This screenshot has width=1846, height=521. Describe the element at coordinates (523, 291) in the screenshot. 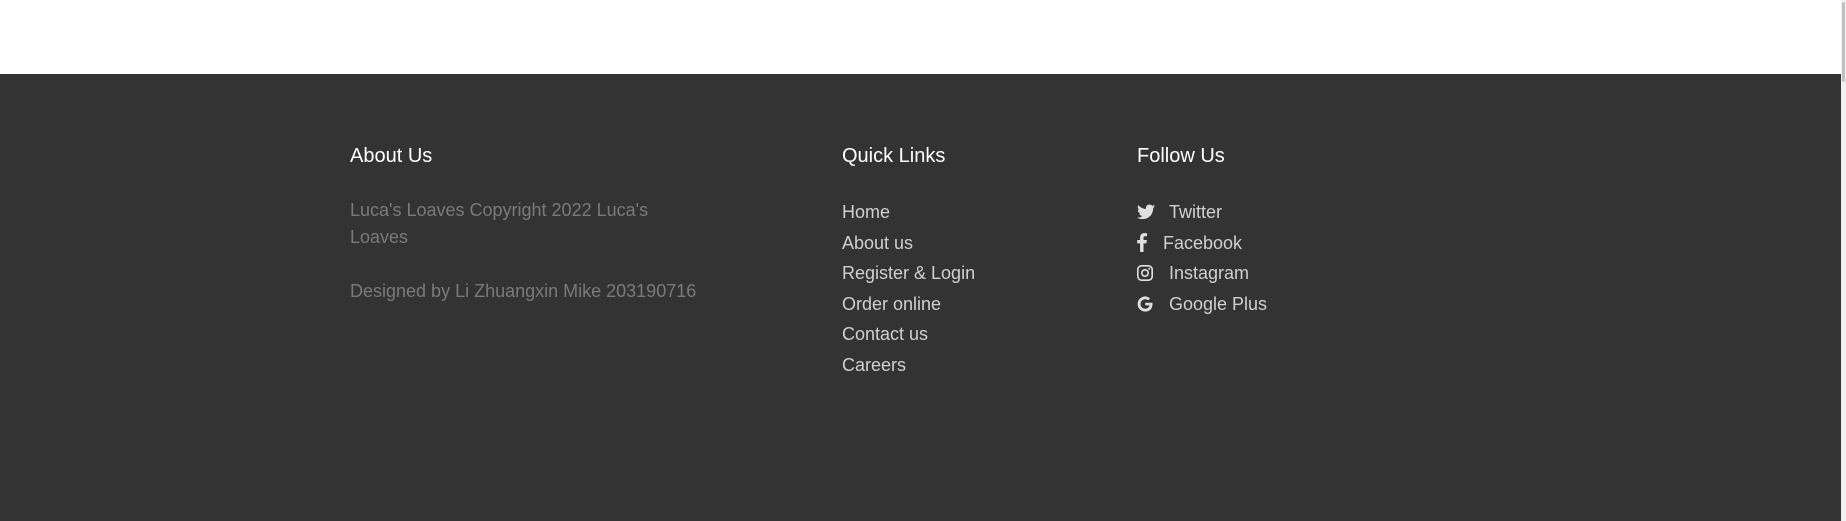

I see `designer-credit: Designed by Li Zhuangxin Mike 203190716` at that location.